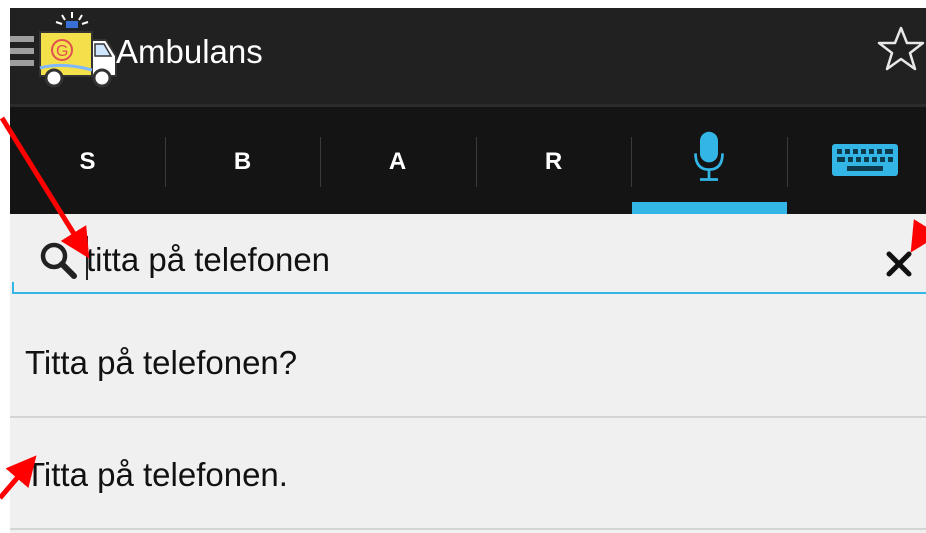 The height and width of the screenshot is (533, 926). I want to click on tab-label: B, so click(242, 161).